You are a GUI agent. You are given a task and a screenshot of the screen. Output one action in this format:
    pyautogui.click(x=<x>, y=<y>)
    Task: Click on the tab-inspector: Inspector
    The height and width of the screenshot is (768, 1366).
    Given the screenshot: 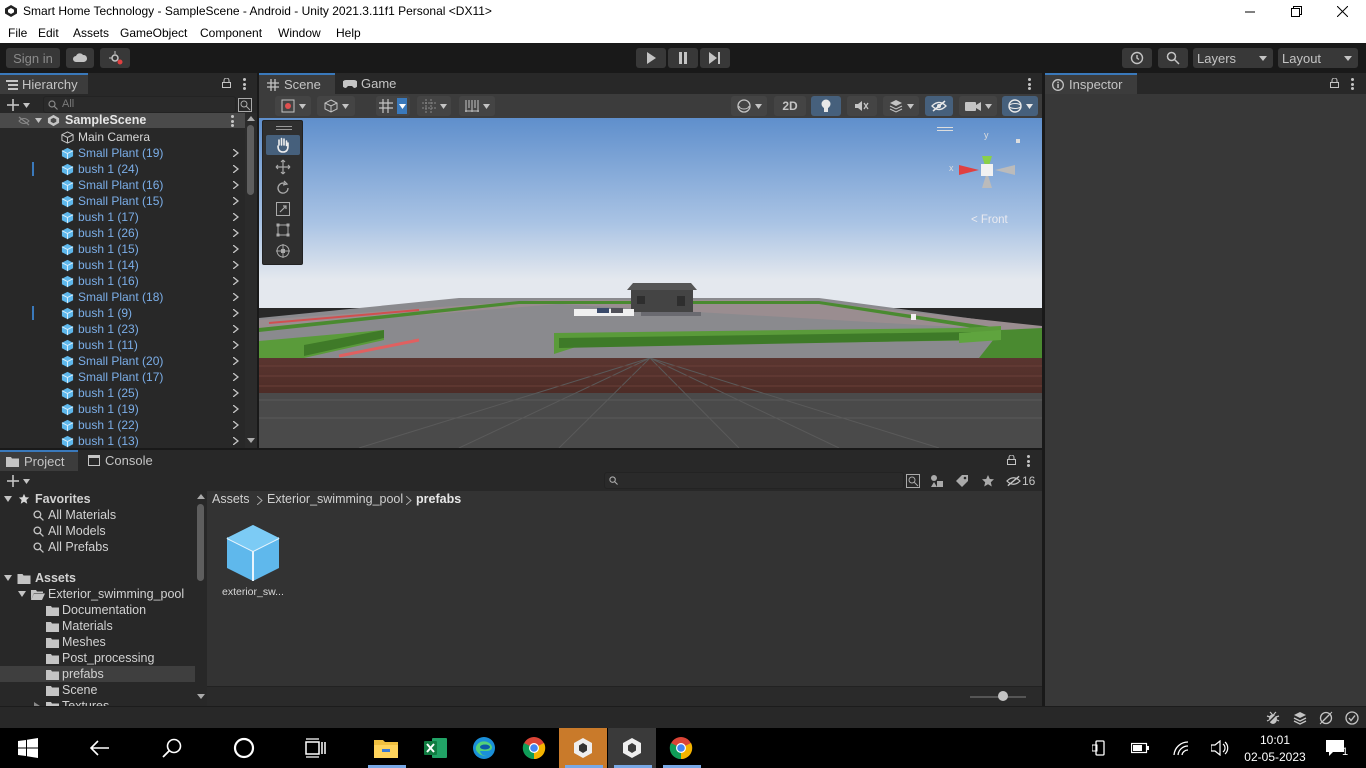 What is the action you would take?
    pyautogui.click(x=1091, y=83)
    